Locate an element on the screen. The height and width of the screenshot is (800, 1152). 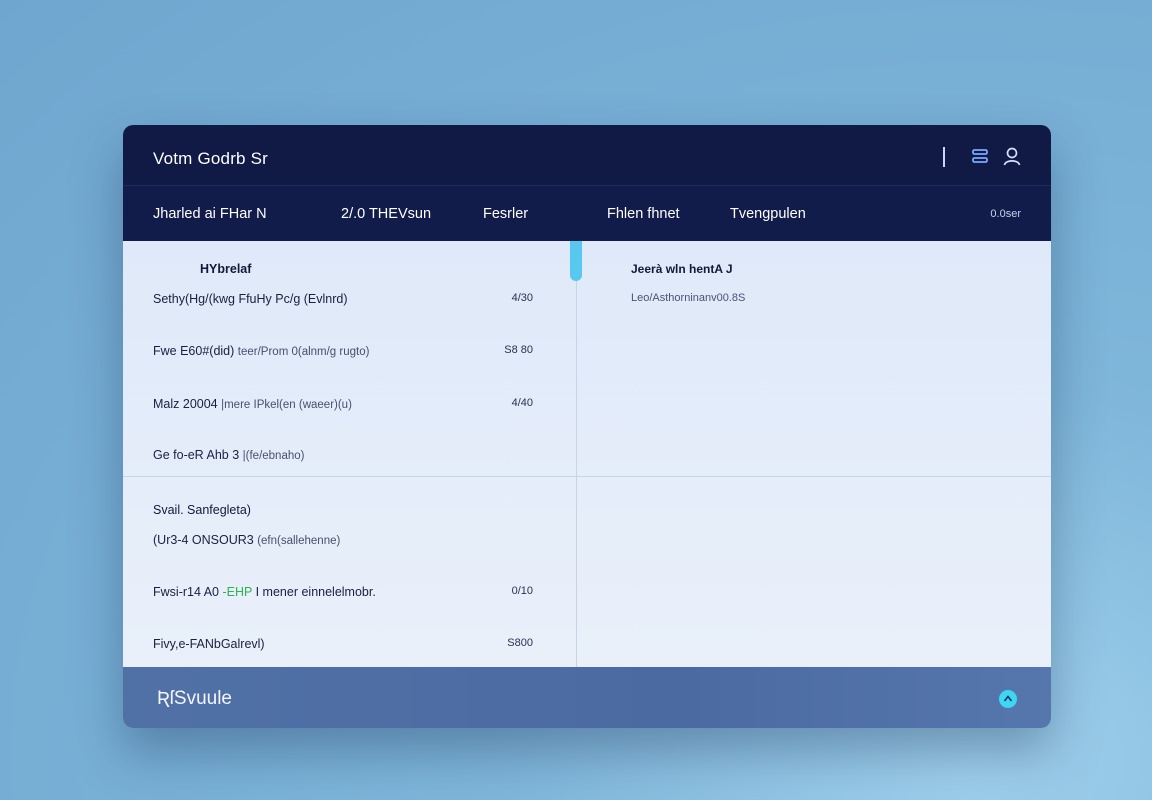
list-item-label-main: (Ur3-4 ONSOUR3 is located at coordinates (203, 540).